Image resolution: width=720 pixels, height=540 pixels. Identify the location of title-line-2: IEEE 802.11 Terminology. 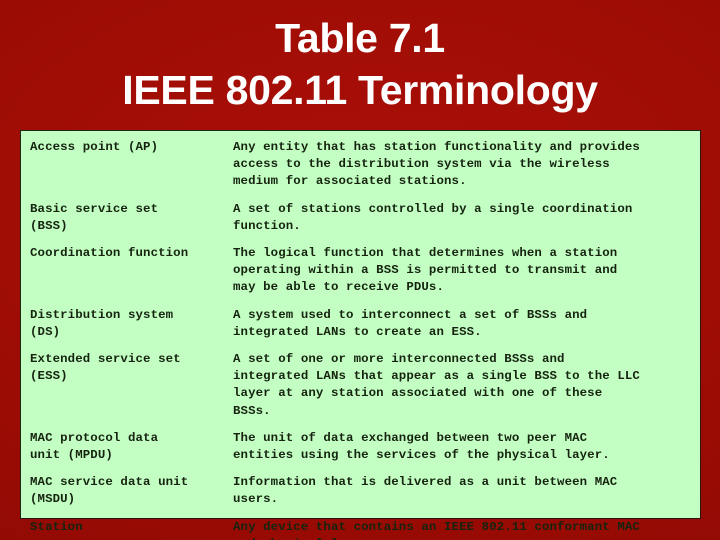
(360, 90).